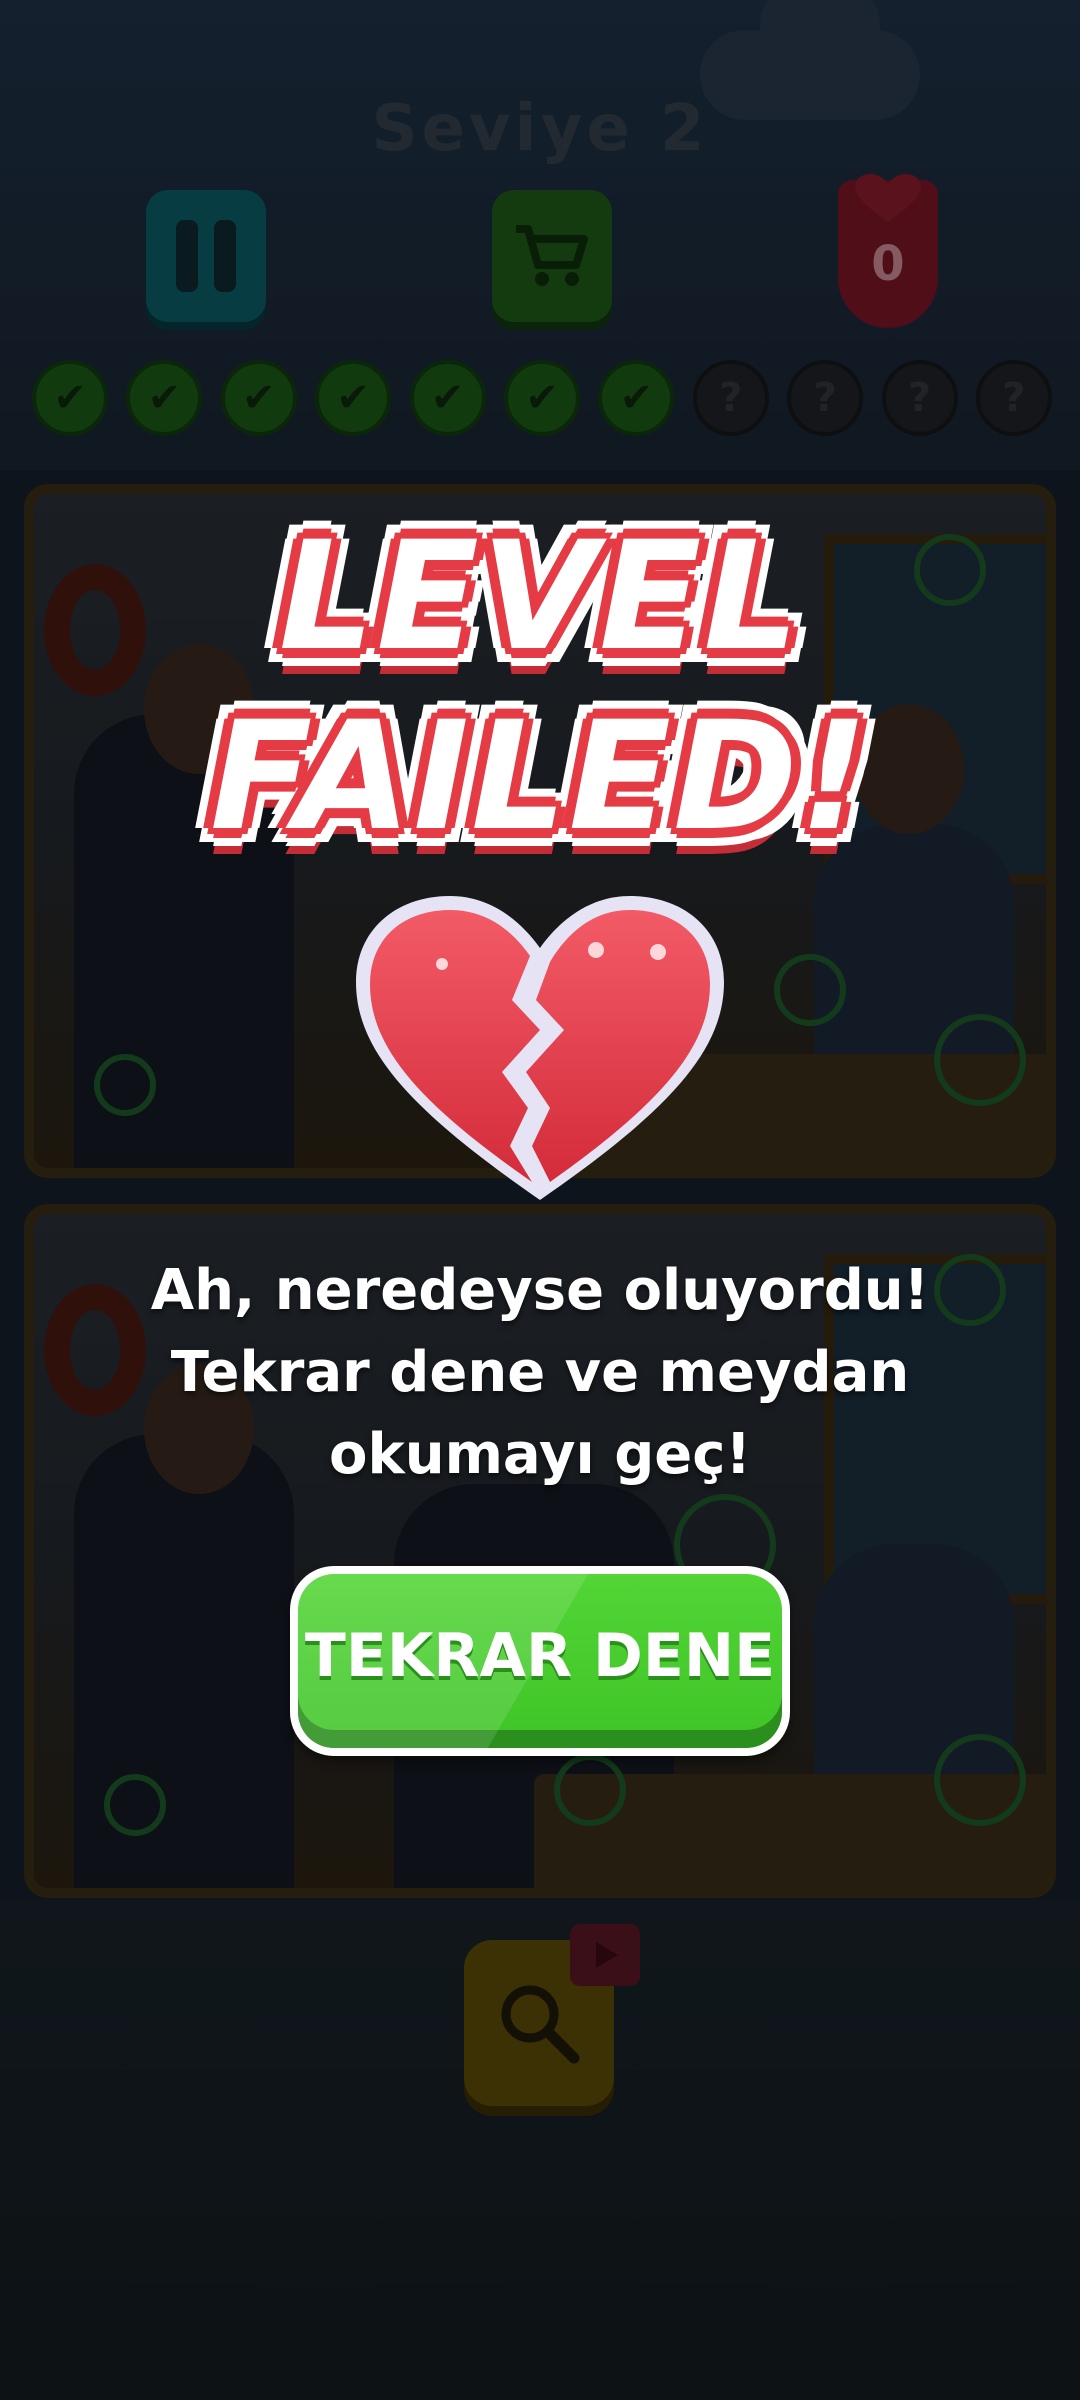  Describe the element at coordinates (540, 1656) in the screenshot. I see `retry-button-label: TEKRAR DENE` at that location.